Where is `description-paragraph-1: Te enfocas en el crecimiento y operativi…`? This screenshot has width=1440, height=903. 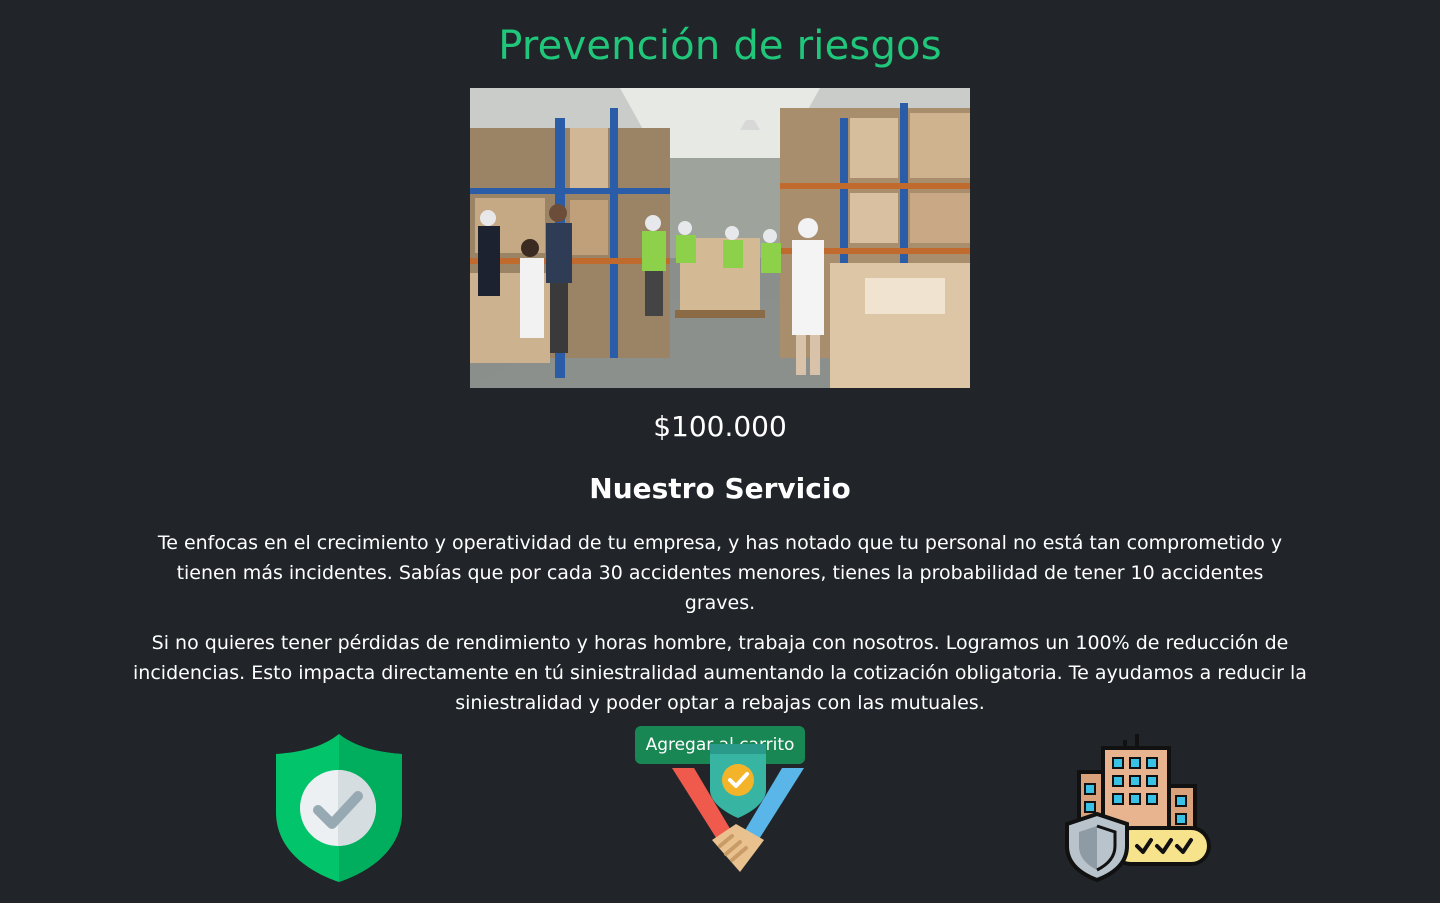 description-paragraph-1: Te enfocas en el crecimiento y operativi… is located at coordinates (720, 573).